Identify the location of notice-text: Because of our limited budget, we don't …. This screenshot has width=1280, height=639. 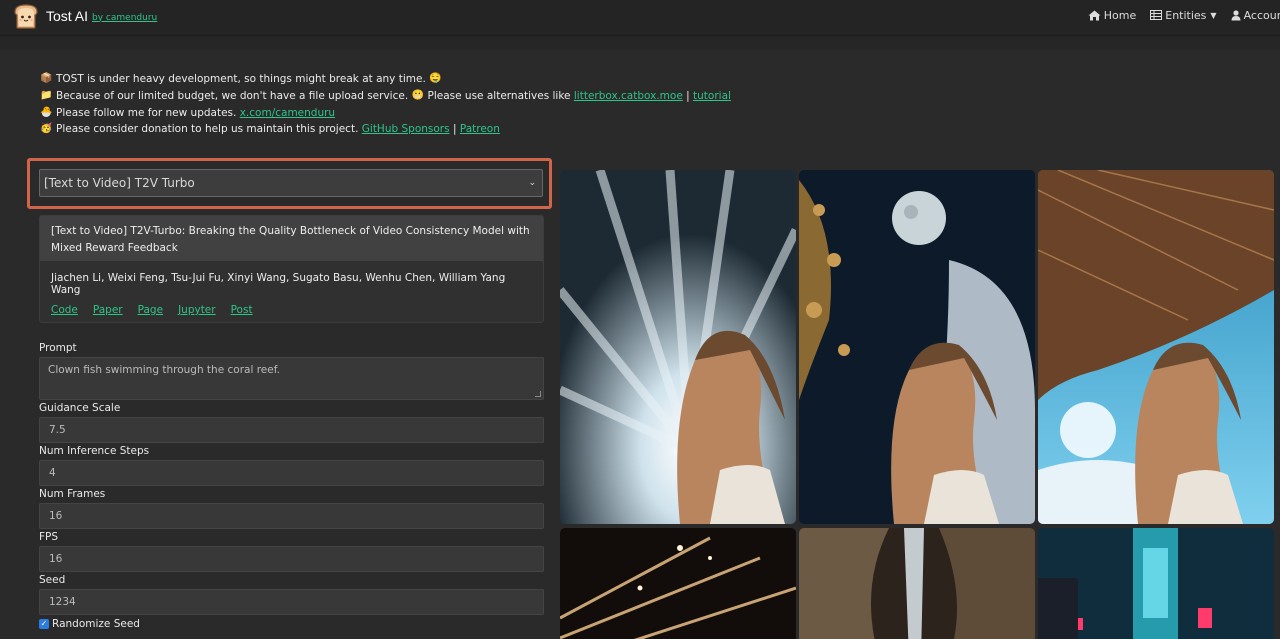
(232, 95).